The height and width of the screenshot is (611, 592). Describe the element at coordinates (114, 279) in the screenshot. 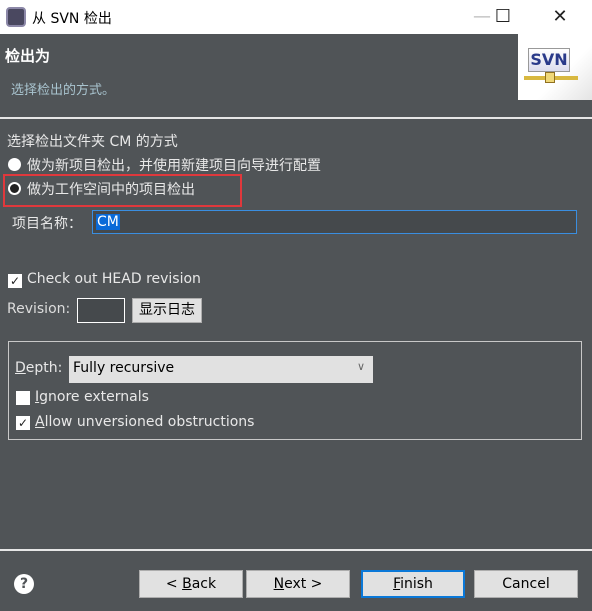

I see `head-revision-label: Check out HEAD revision` at that location.